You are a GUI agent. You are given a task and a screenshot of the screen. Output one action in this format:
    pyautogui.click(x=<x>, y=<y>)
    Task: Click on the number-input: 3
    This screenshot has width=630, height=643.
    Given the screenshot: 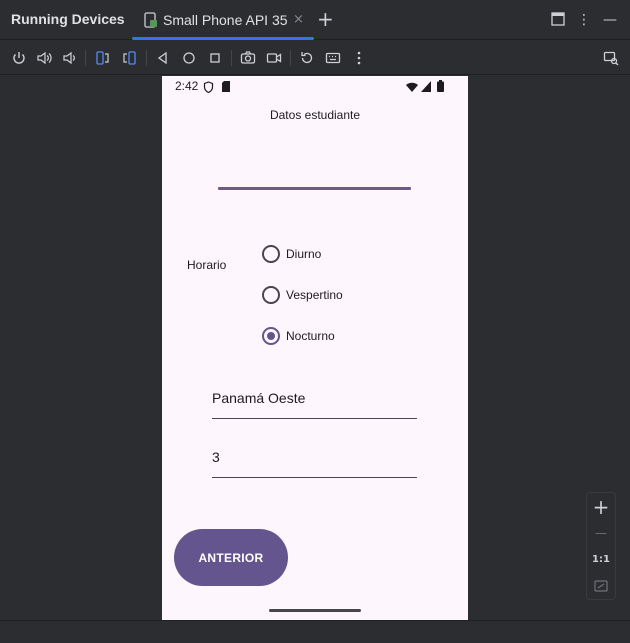 What is the action you would take?
    pyautogui.click(x=314, y=457)
    